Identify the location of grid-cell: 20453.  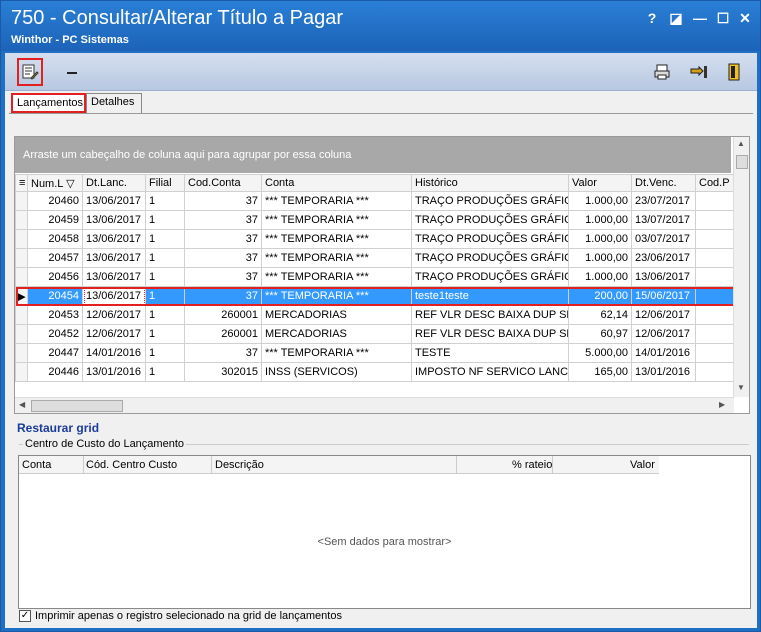
(55, 315).